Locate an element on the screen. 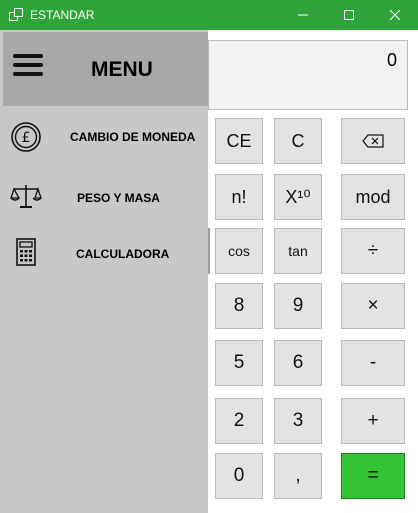  menu-item-label: CAMBIO DE MONEDA is located at coordinates (133, 137).